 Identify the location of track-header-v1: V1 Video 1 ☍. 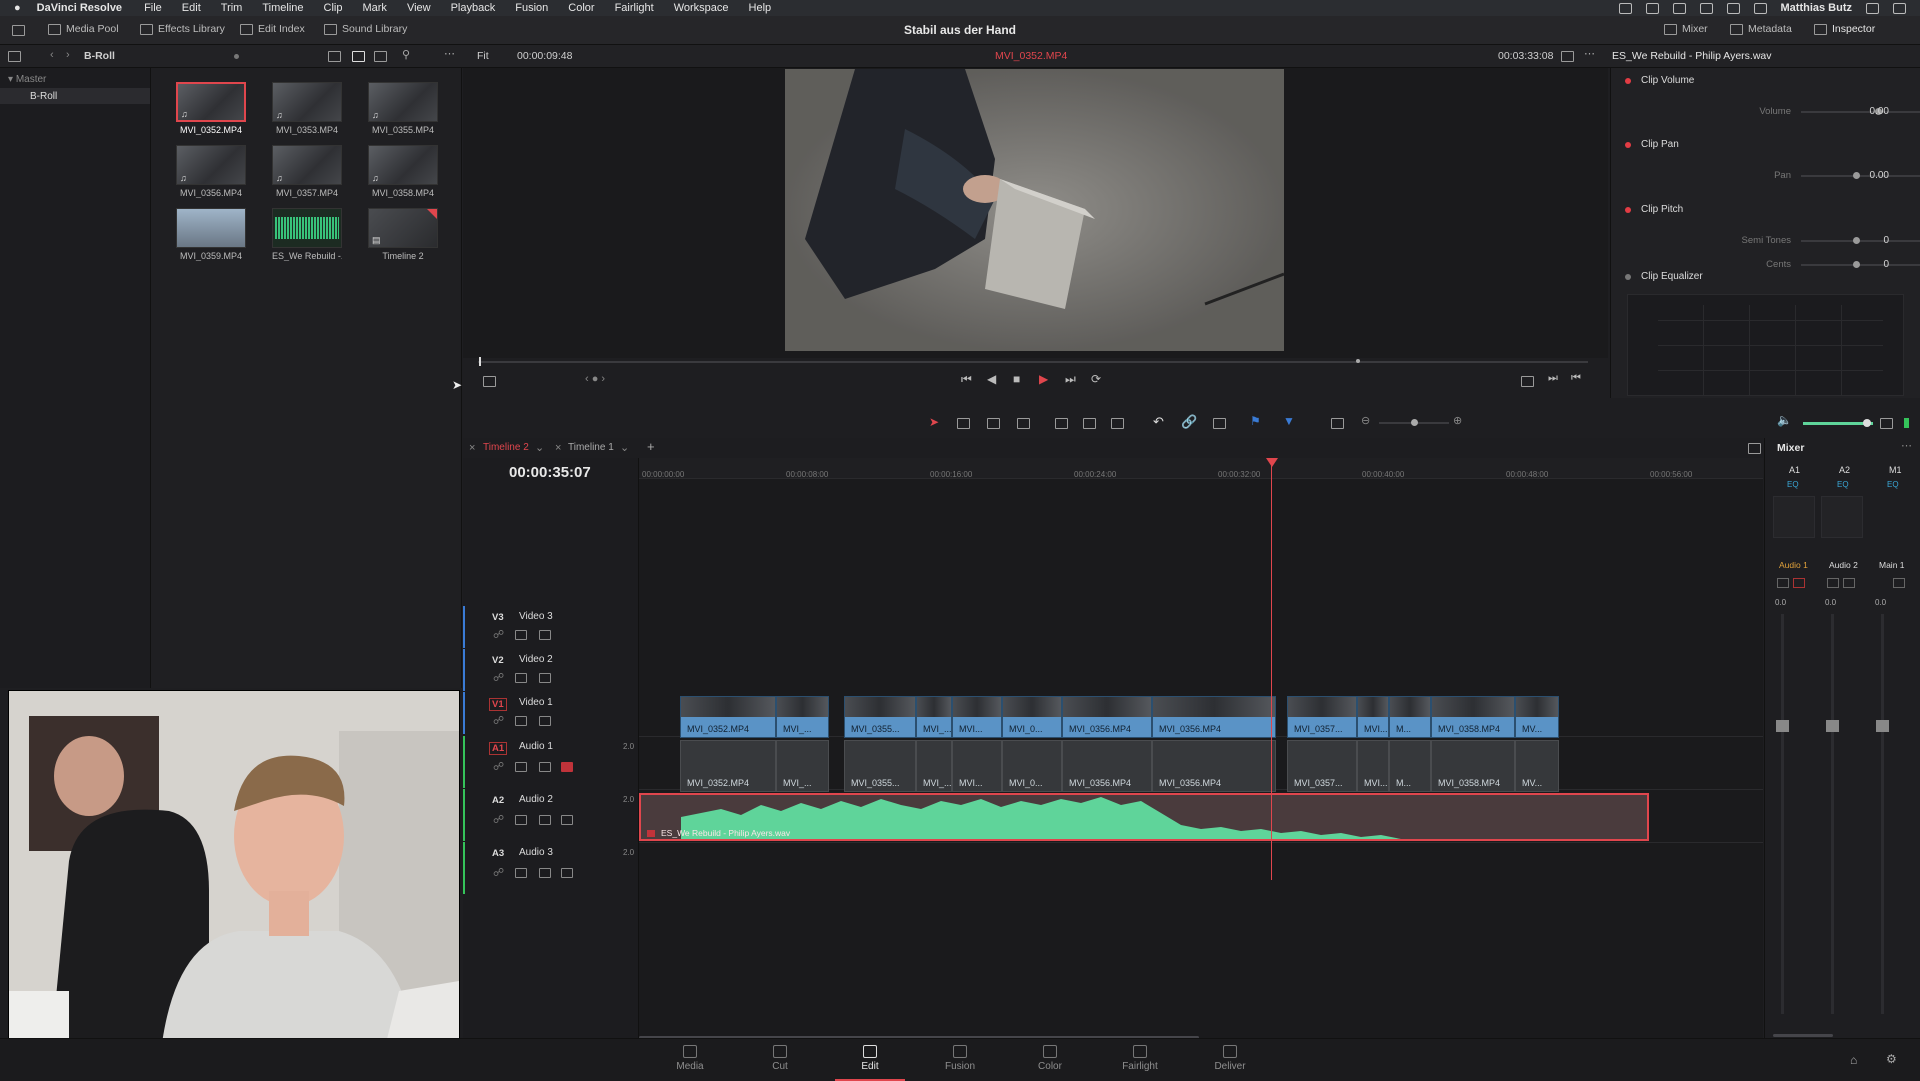
(551, 713).